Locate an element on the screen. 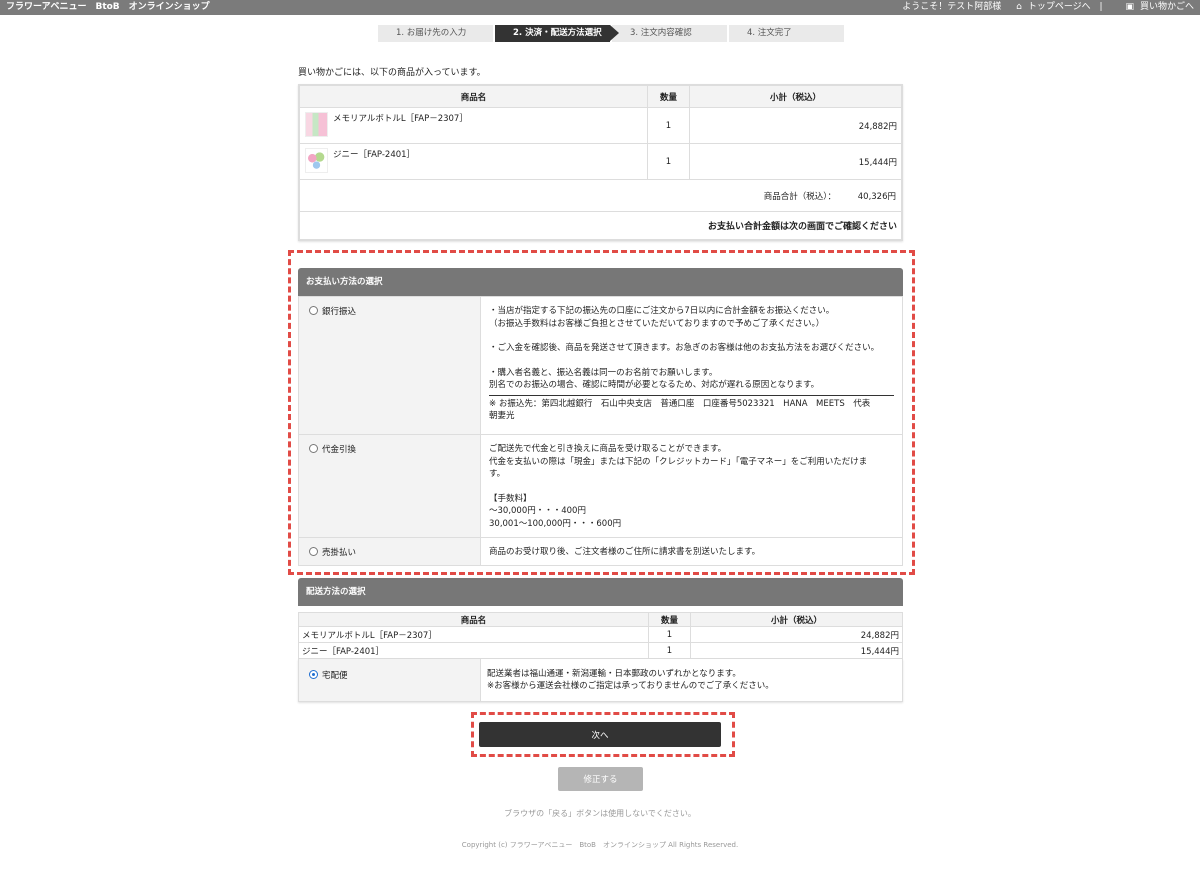  shipping-method-label: 宅配便 is located at coordinates (335, 676).